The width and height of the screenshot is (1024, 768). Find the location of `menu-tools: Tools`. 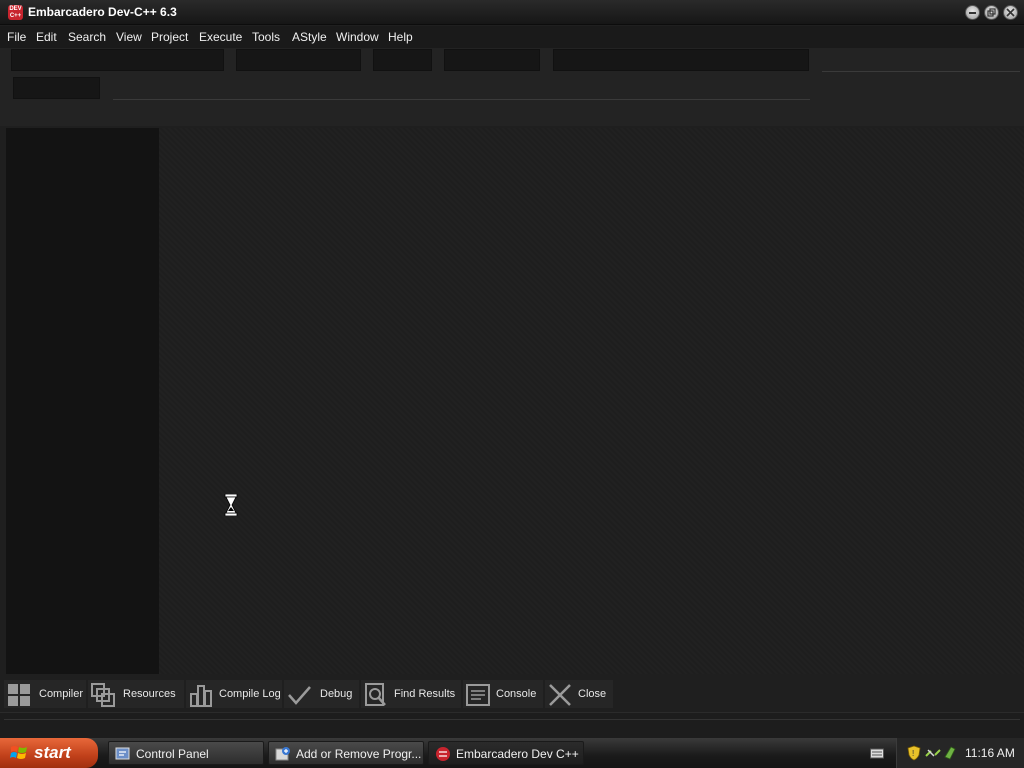

menu-tools: Tools is located at coordinates (266, 37).